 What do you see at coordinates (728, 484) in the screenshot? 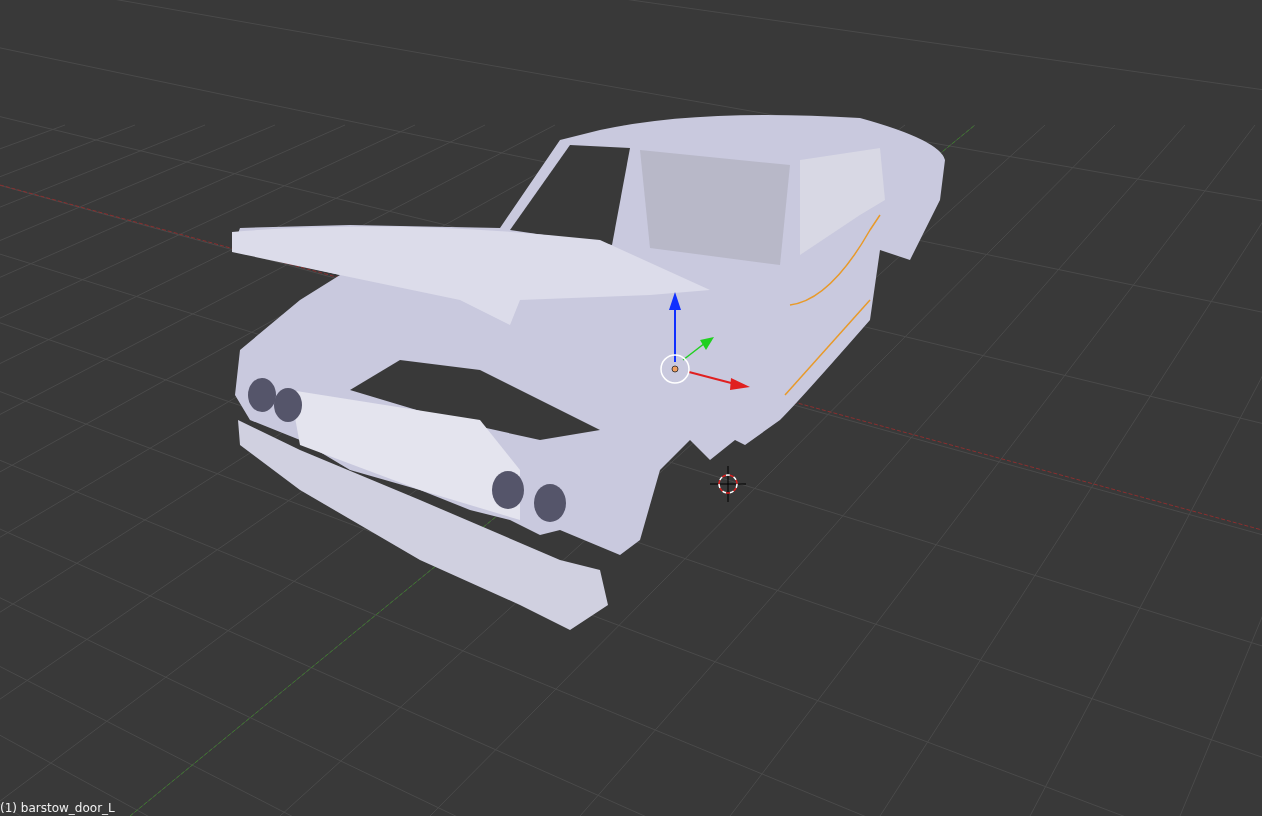
I see `3d-cursor-icon` at bounding box center [728, 484].